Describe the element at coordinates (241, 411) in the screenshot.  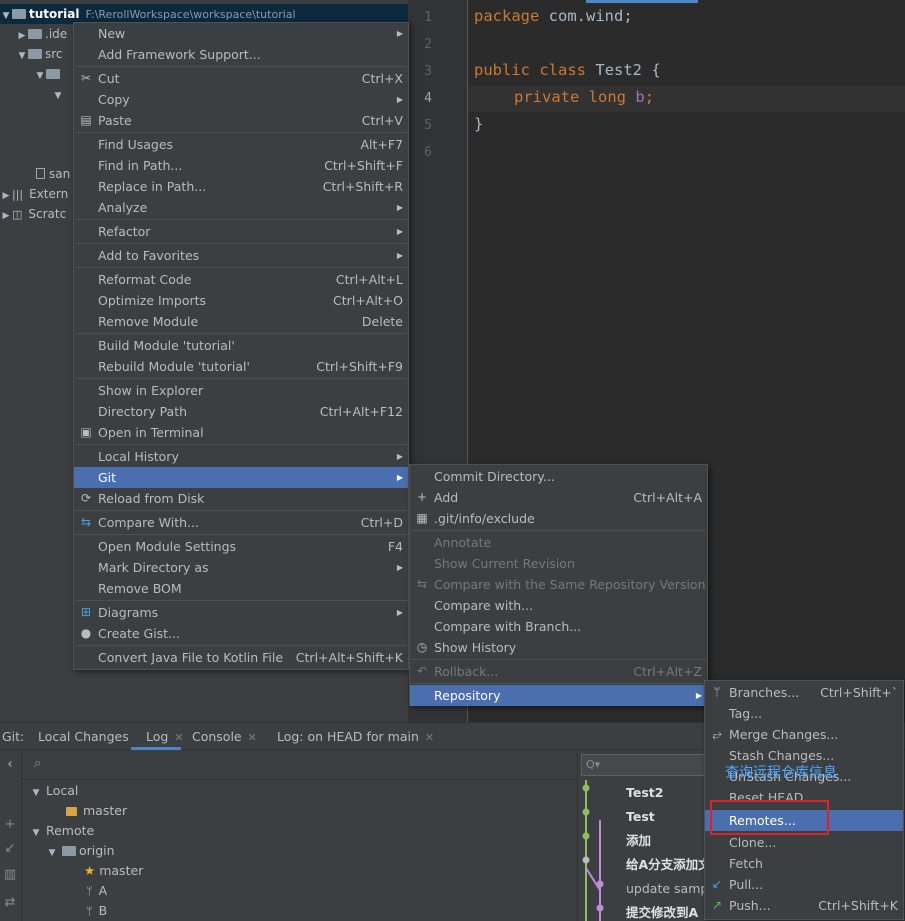
I see `menu-item-directory-path: Directory Path Ctrl+Alt+F12` at that location.